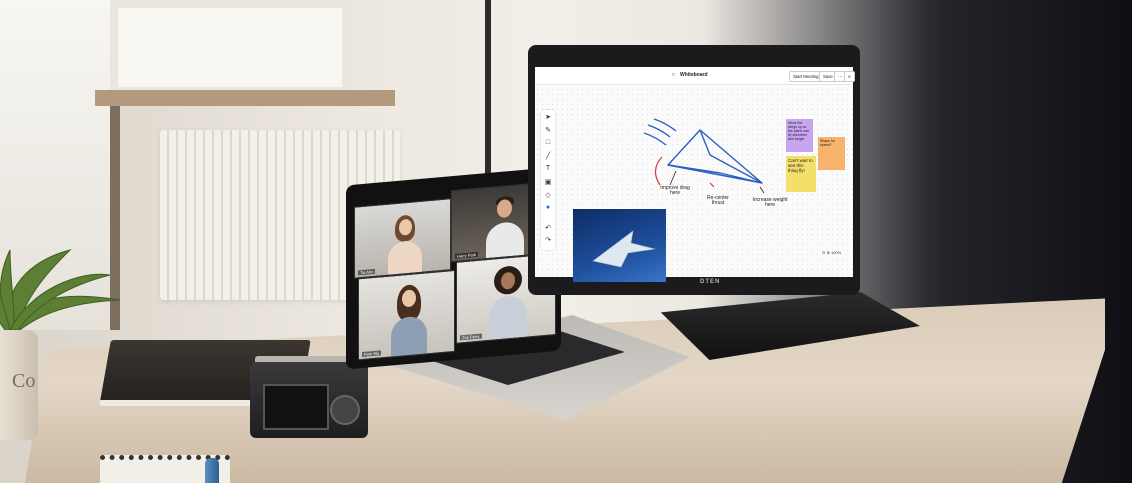  I want to click on annotation-drag: Improve drag here, so click(675, 190).